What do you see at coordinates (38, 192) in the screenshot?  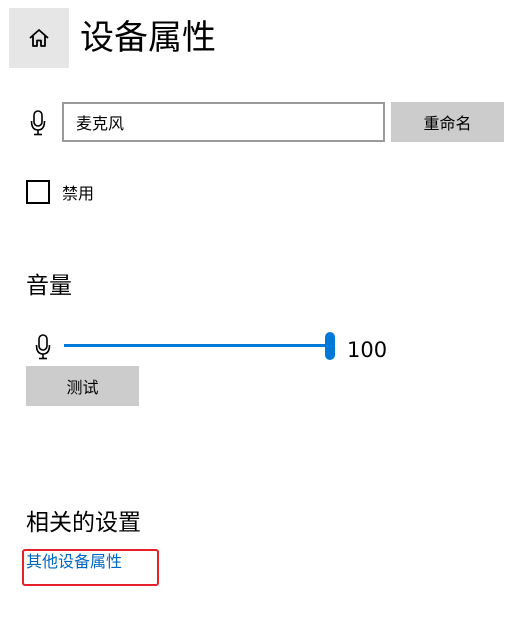 I see `disable-checkbox` at bounding box center [38, 192].